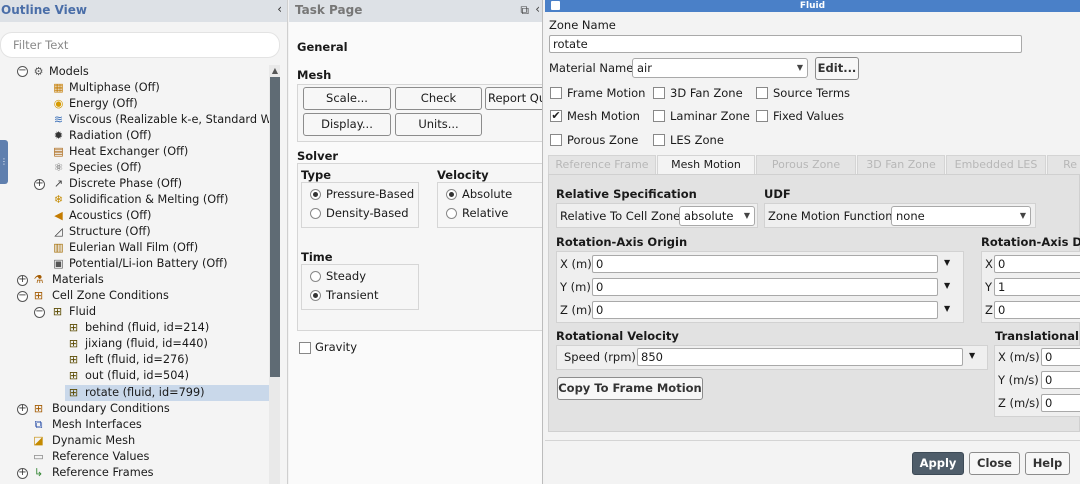  I want to click on tree-item-multiphase: Multiphase (Off), so click(114, 88).